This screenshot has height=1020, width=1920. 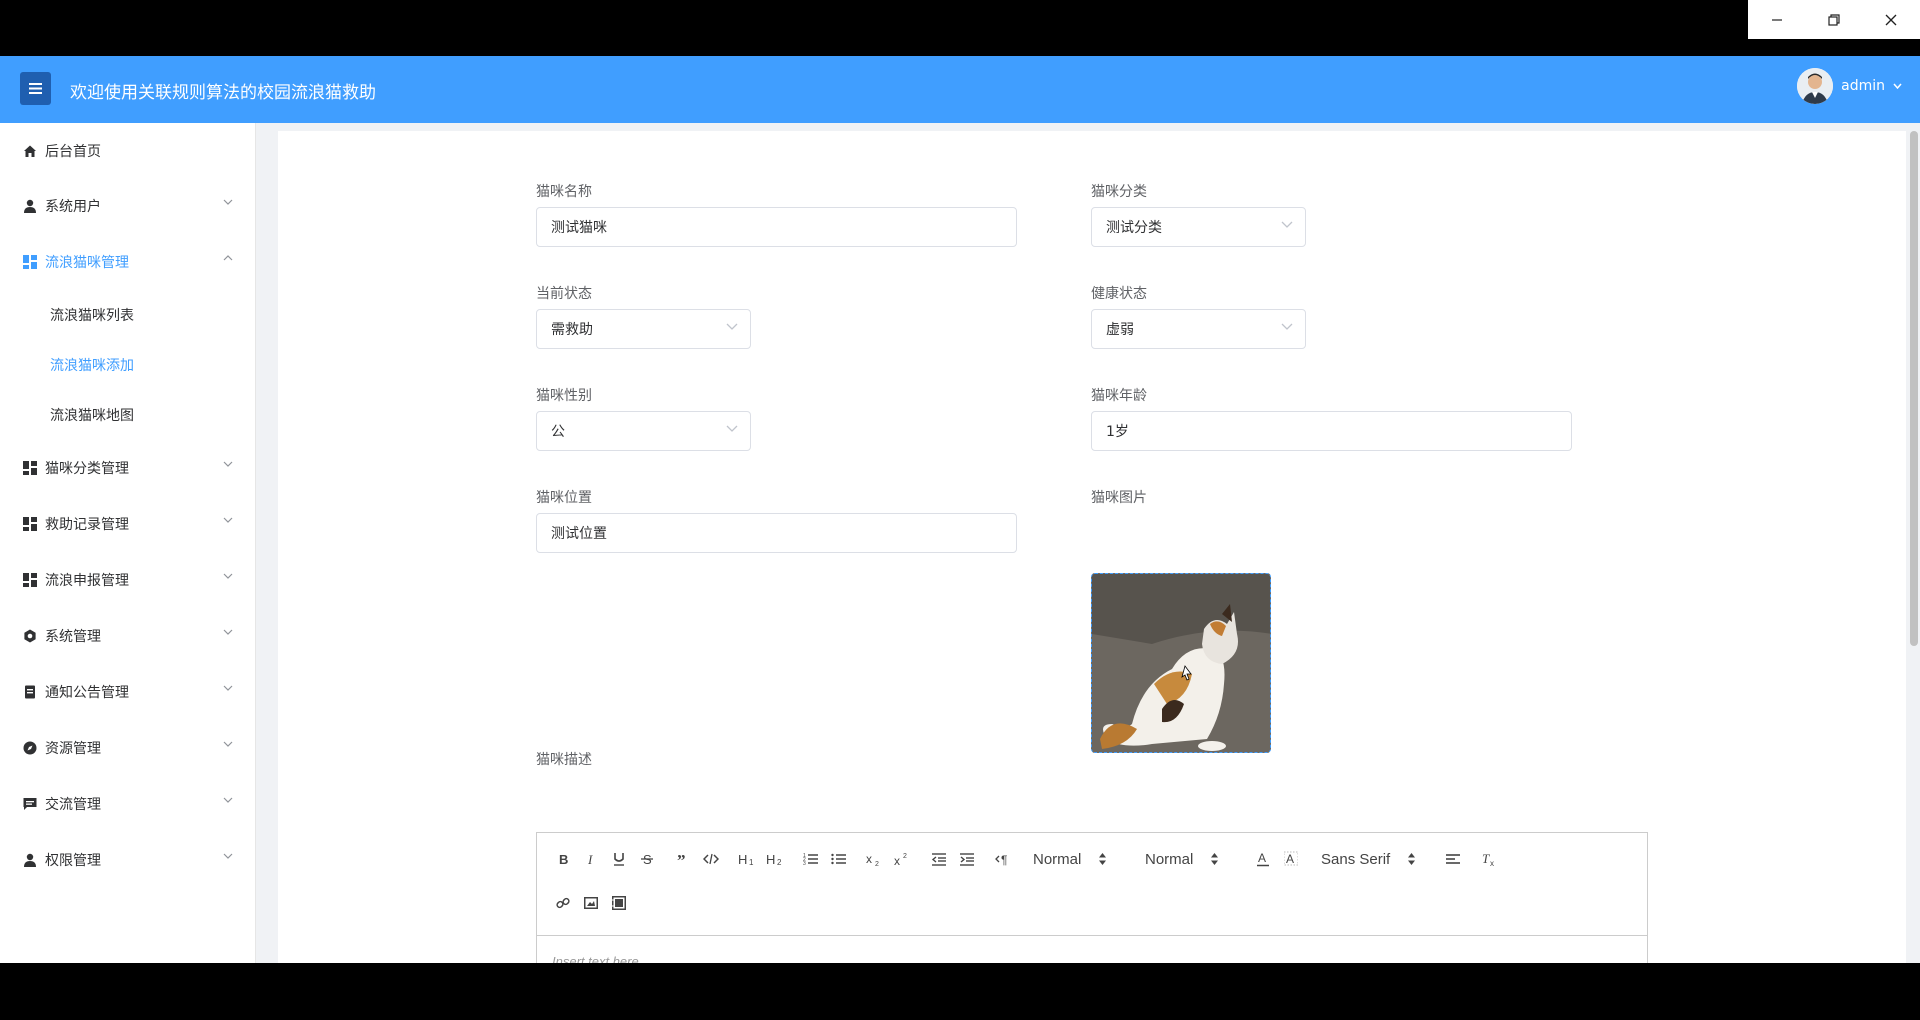 I want to click on text-direction-button: ¶, so click(x=1003, y=859).